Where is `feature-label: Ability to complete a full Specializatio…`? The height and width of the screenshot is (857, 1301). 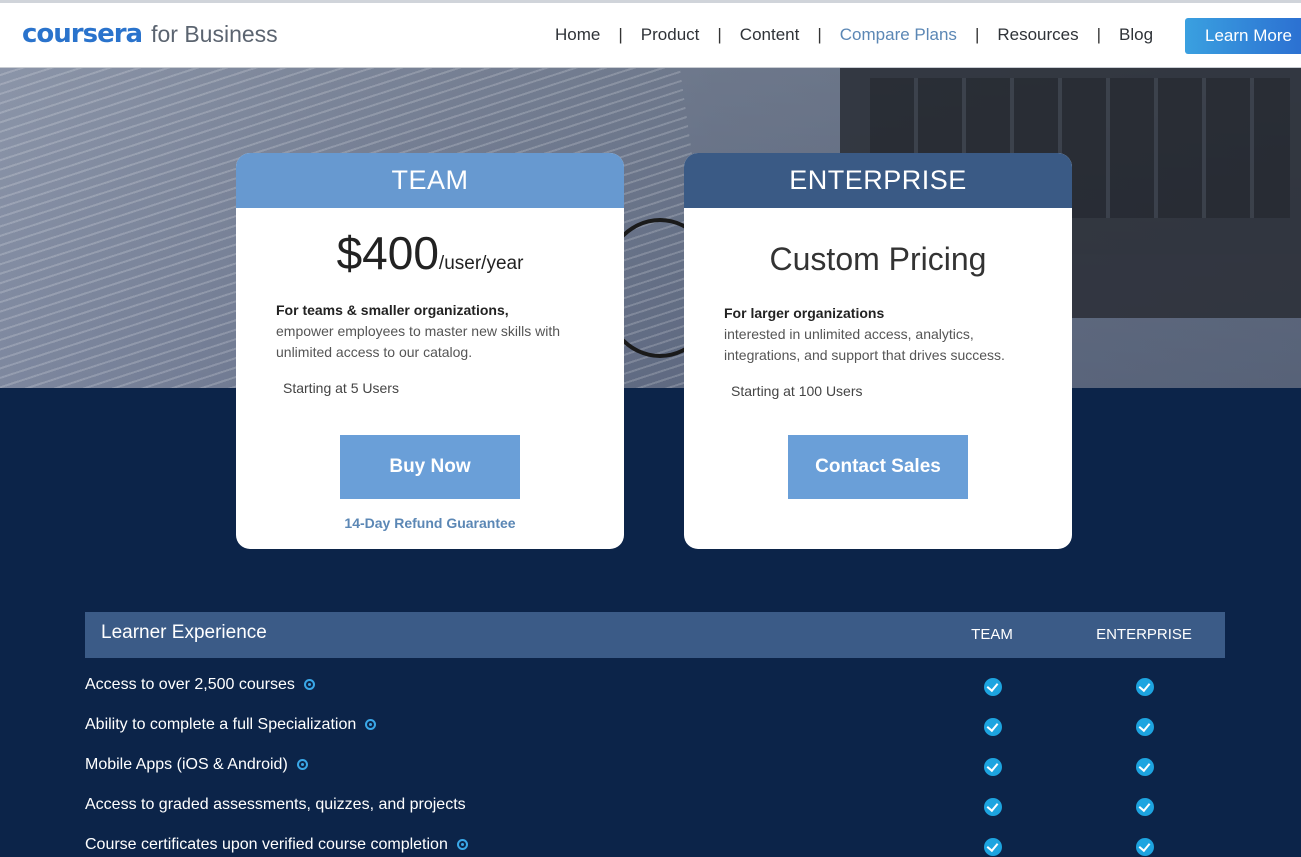
feature-label: Ability to complete a full Specializatio… is located at coordinates (231, 725).